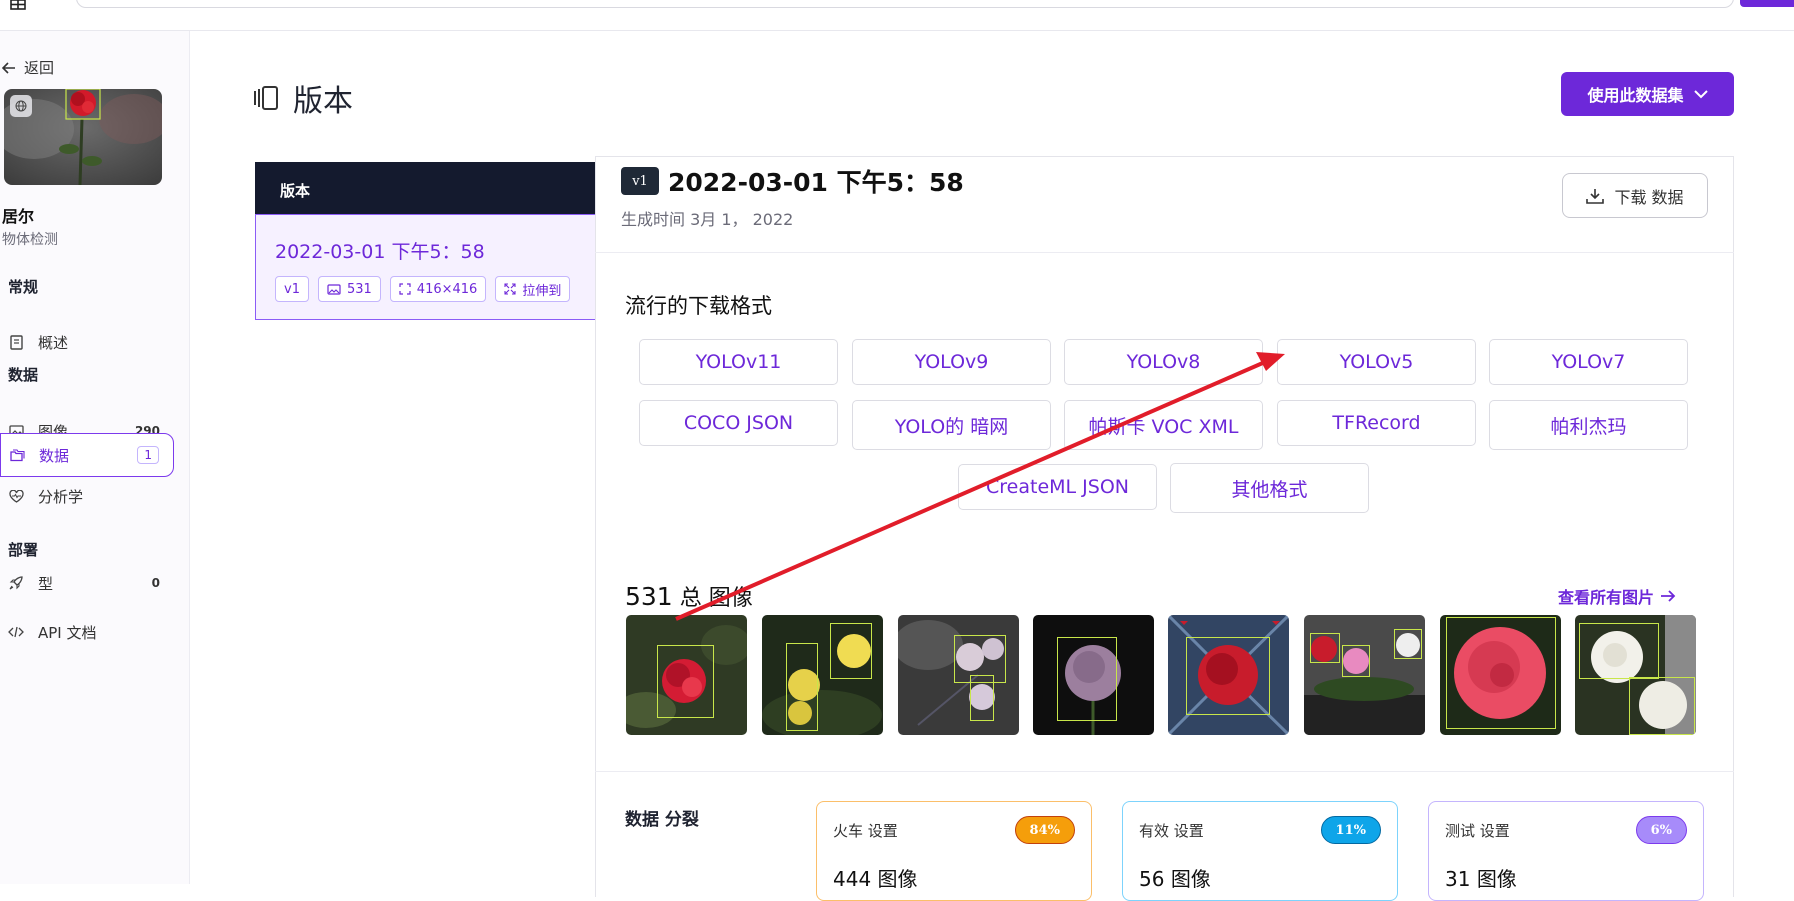  I want to click on version-subtitle: 生成时间 3月 1， 2022, so click(707, 219).